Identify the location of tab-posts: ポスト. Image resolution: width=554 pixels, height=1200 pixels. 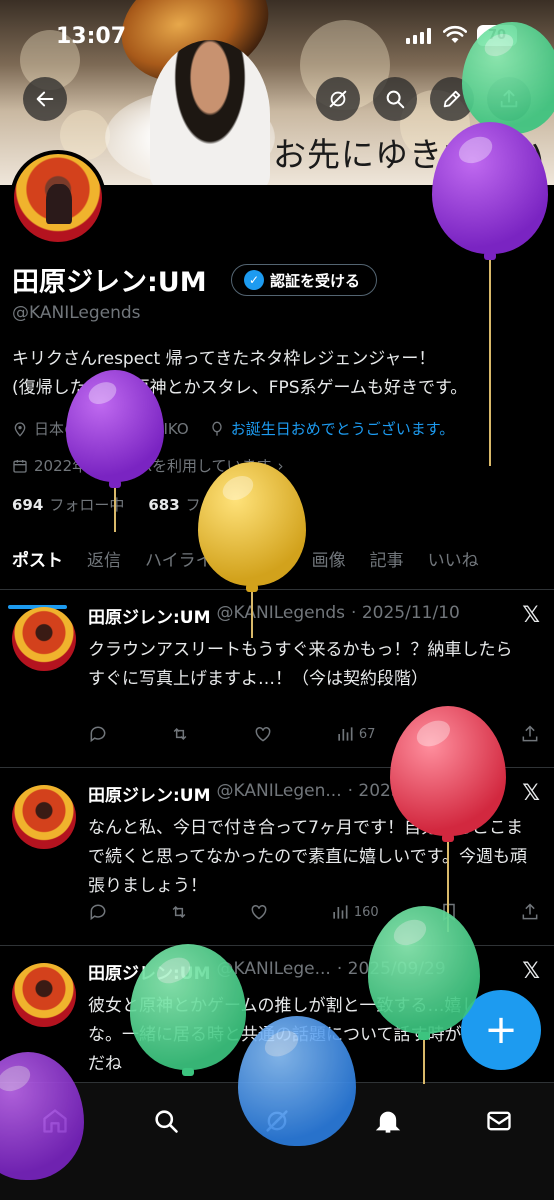
(37, 573).